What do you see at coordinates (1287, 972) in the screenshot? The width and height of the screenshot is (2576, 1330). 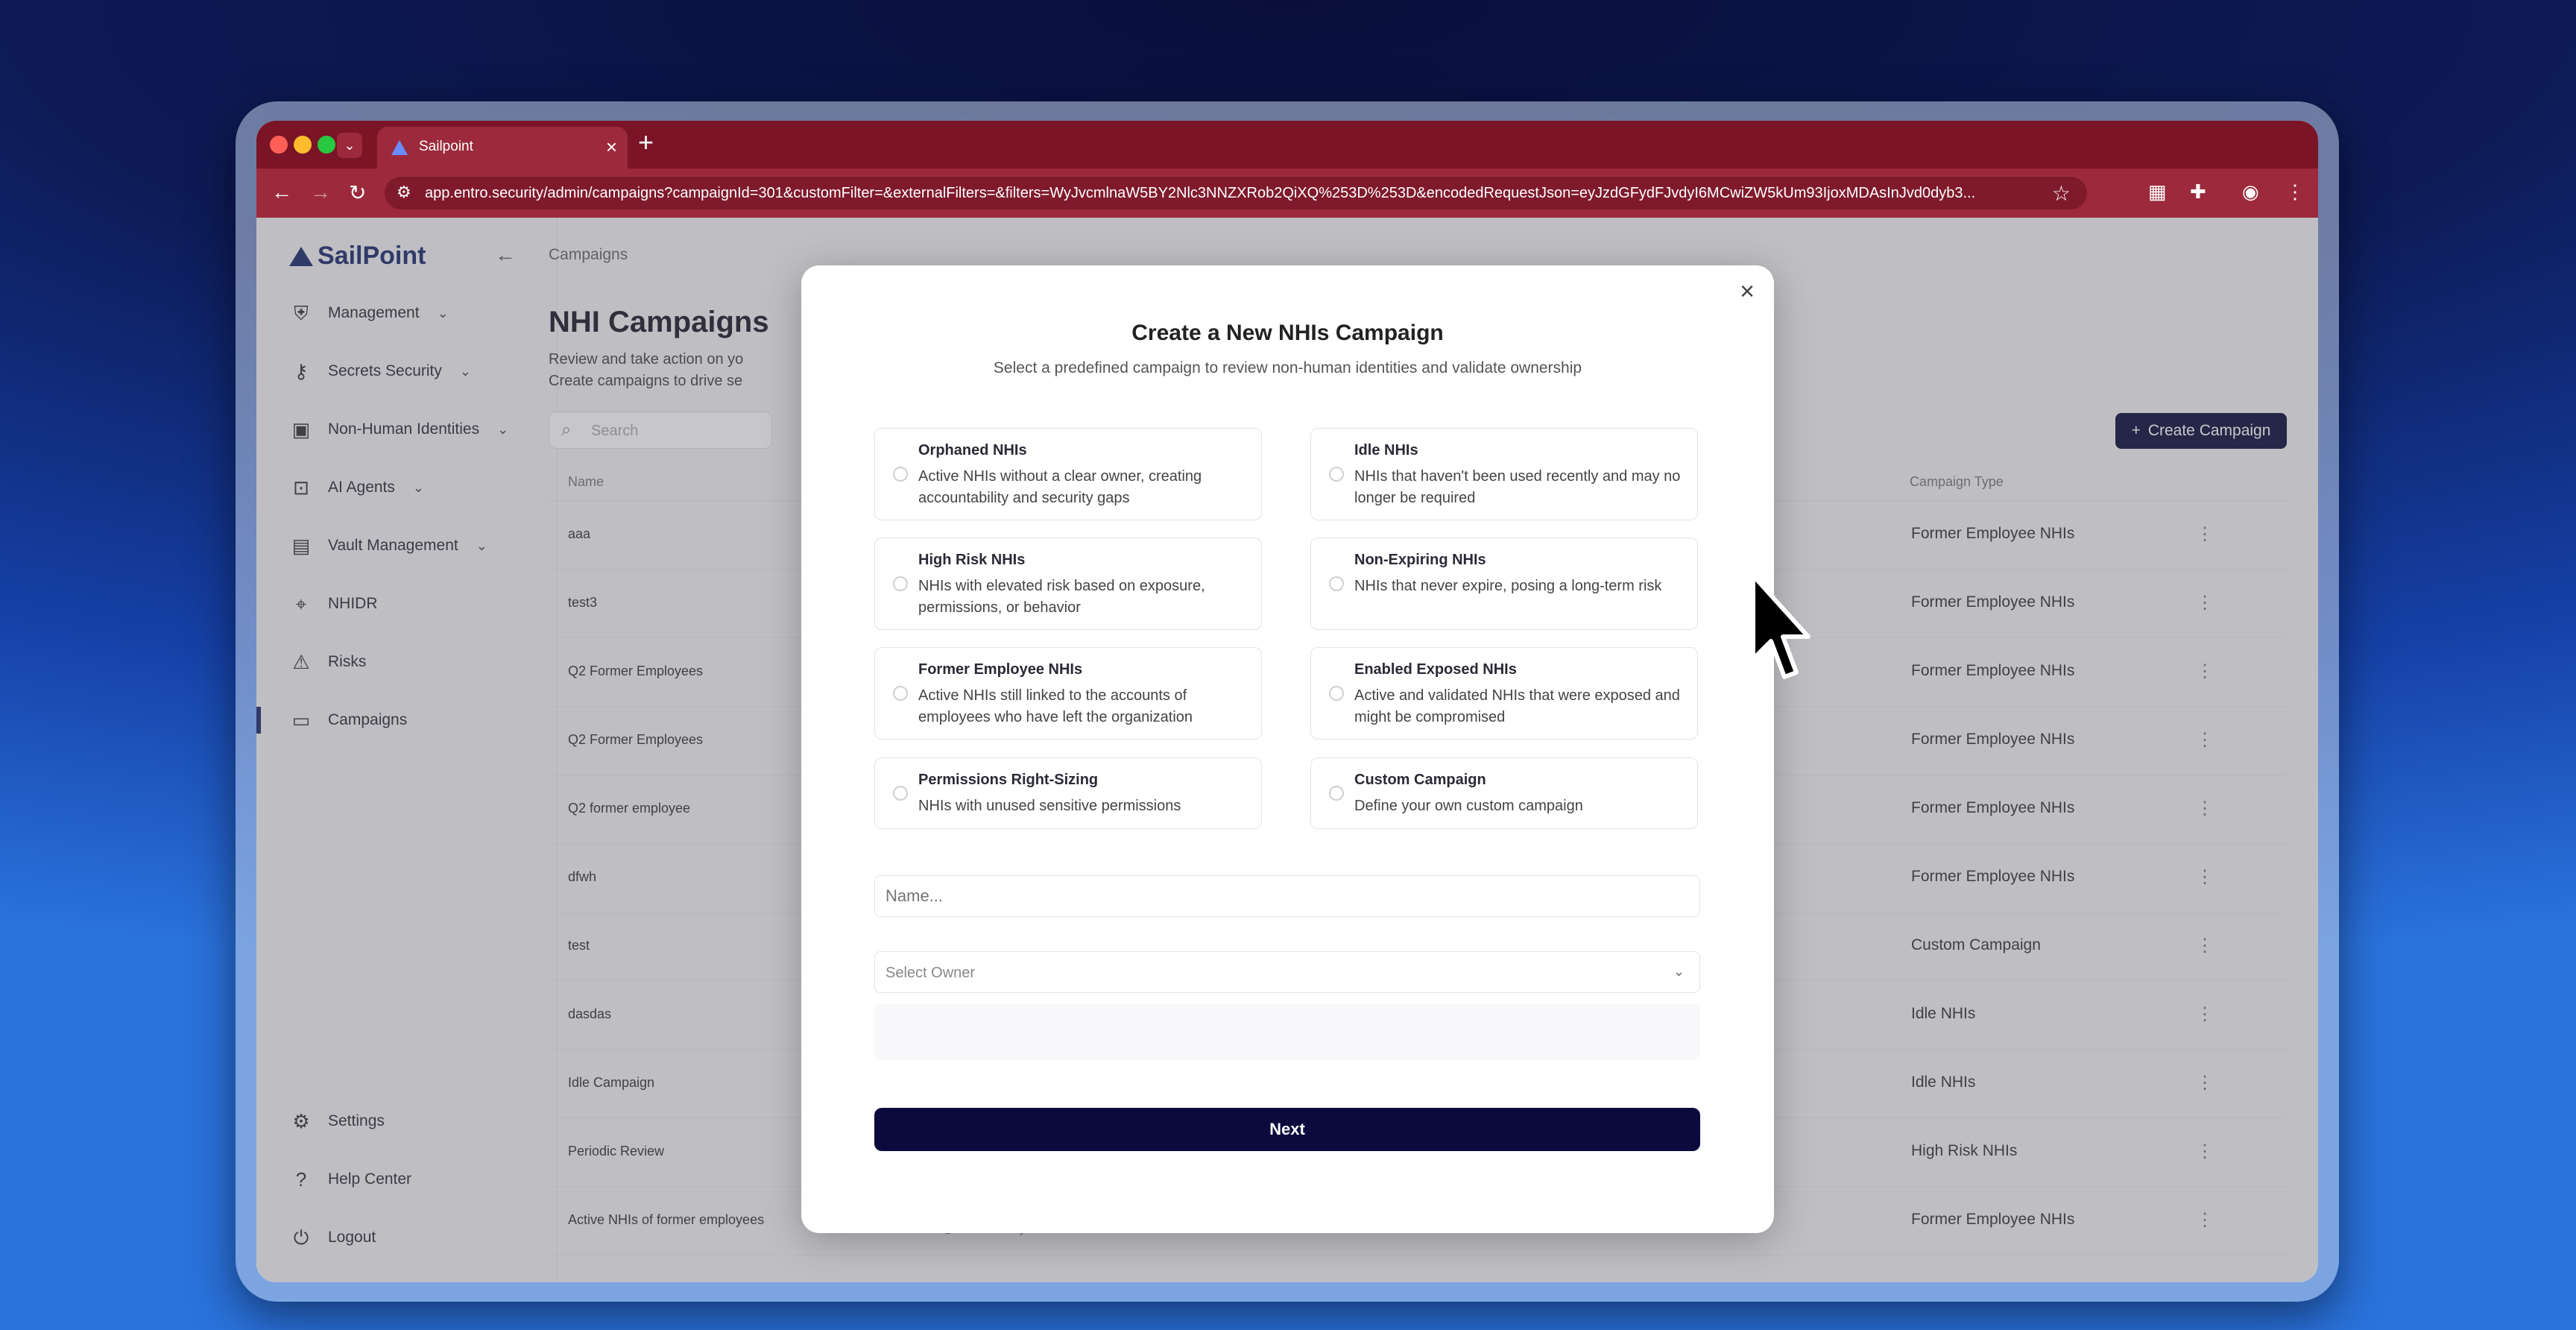 I see `owner-select: Select Owner ⌄` at bounding box center [1287, 972].